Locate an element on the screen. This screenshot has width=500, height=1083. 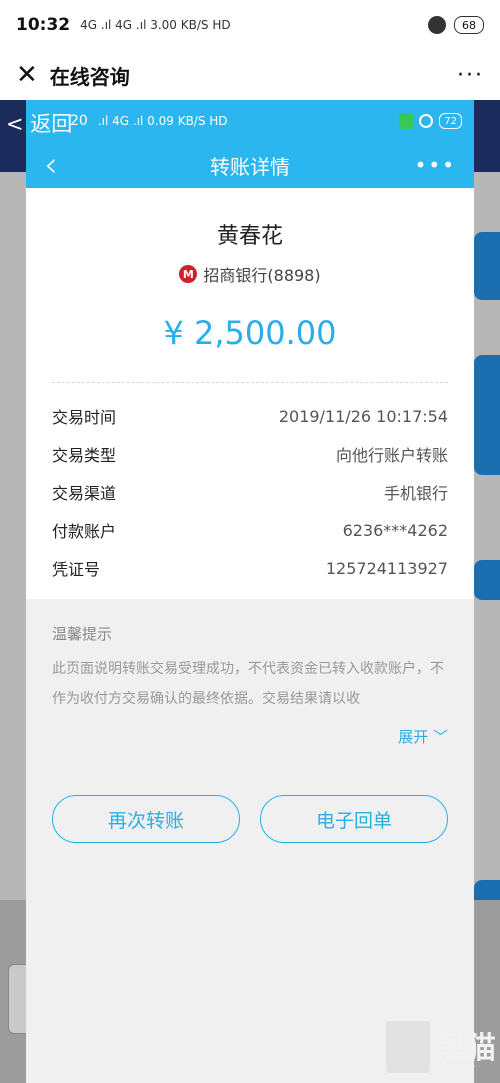
detail-row-channel: 交易渠道 手机银行 is located at coordinates (250, 492).